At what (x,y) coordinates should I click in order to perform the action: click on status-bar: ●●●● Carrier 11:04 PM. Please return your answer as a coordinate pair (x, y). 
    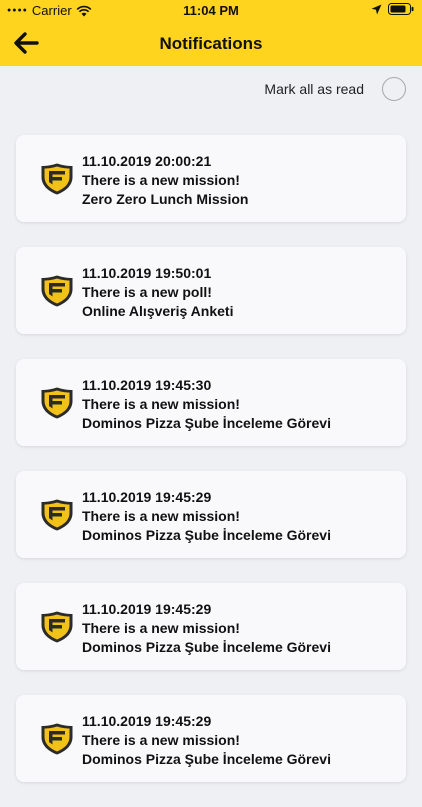
    Looking at the image, I should click on (211, 11).